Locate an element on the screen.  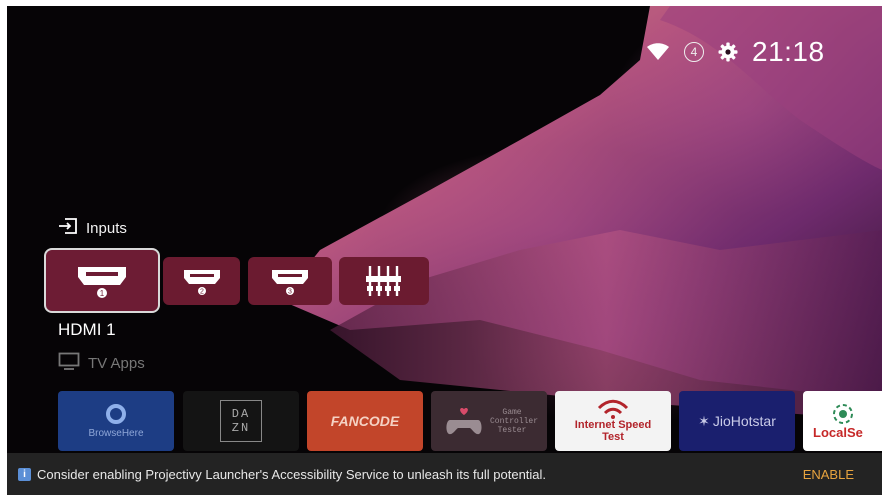
inputs-label: Inputs is located at coordinates (106, 228).